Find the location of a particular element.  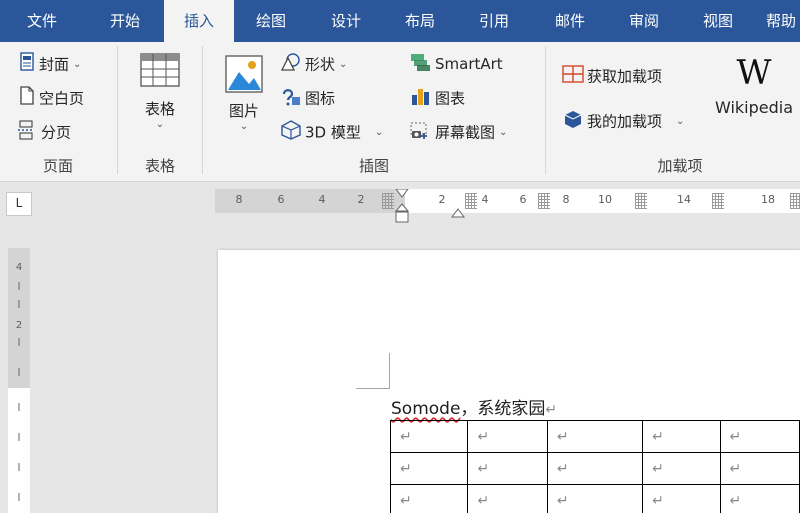

my-addins-button: 我的加载项 ⌄ is located at coordinates (623, 121).